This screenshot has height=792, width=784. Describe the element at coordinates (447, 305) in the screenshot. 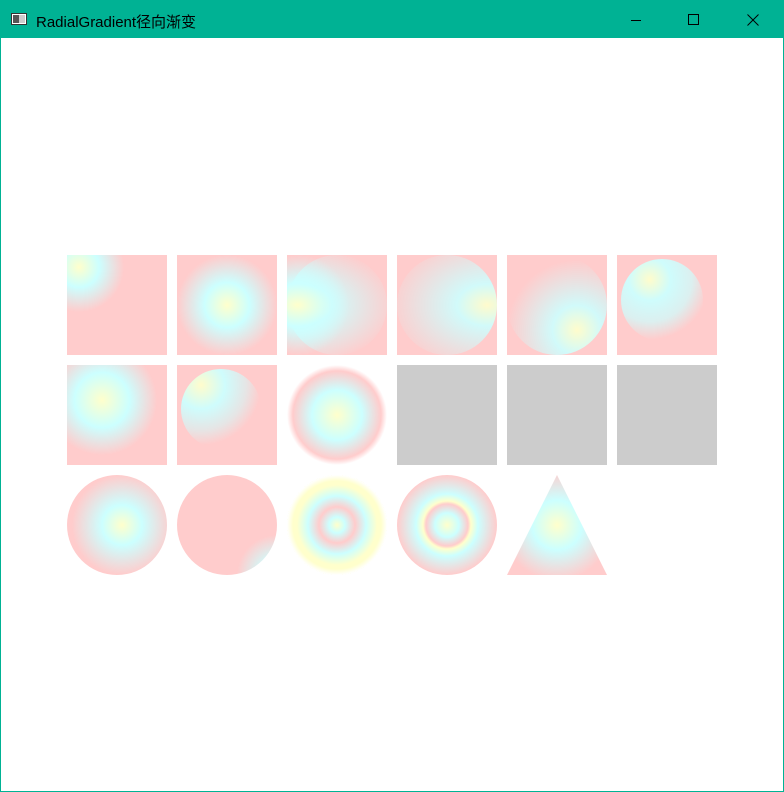

I see `gradient-square-focus-right` at that location.